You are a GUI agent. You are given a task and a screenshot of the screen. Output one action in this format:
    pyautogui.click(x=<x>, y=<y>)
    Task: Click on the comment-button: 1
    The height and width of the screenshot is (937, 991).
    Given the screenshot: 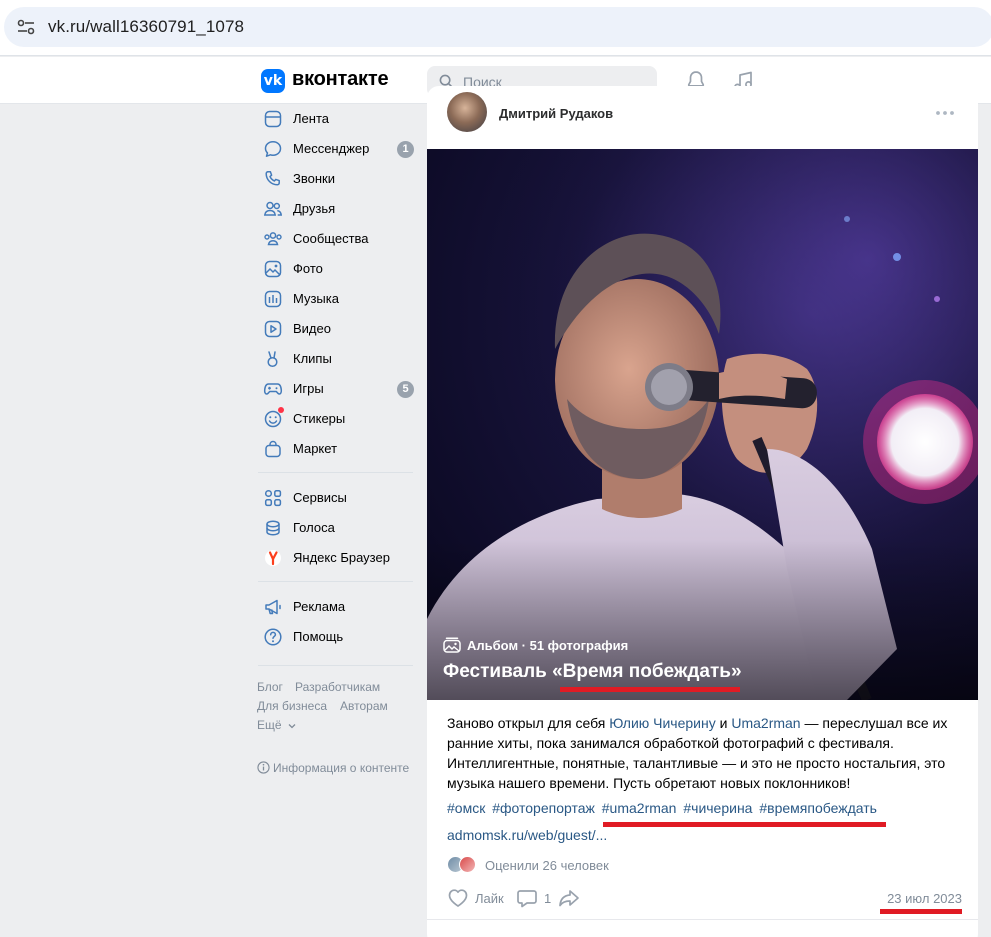 What is the action you would take?
    pyautogui.click(x=533, y=898)
    